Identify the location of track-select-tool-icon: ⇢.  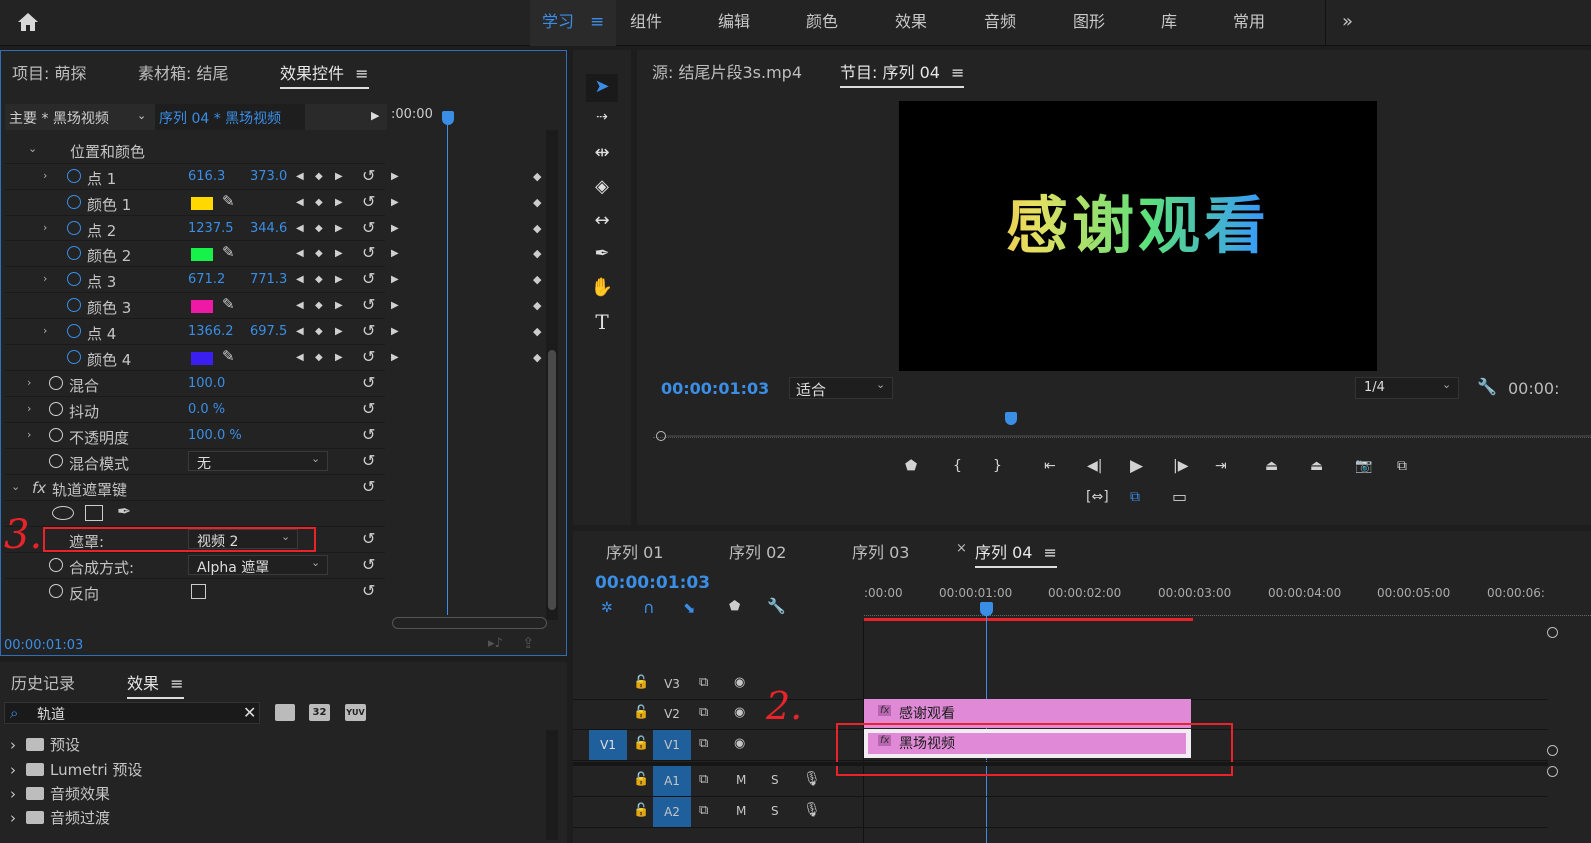
(602, 121).